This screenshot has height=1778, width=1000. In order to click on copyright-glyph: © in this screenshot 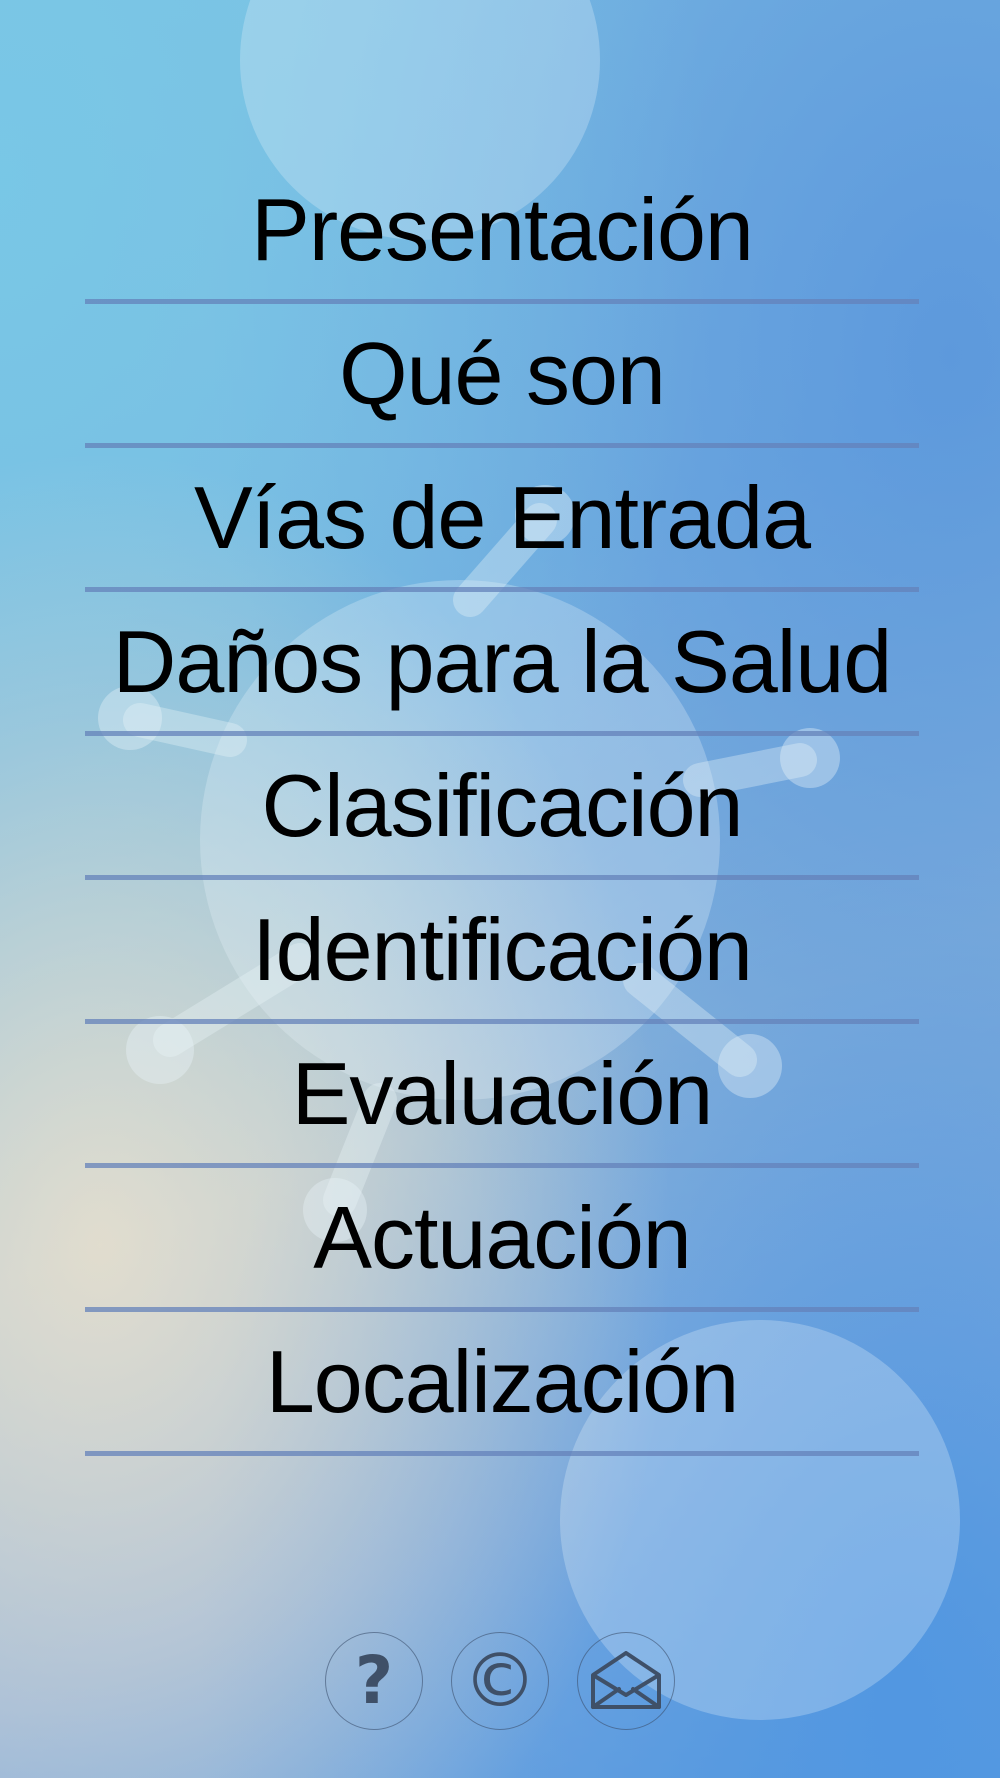, I will do `click(500, 1681)`.